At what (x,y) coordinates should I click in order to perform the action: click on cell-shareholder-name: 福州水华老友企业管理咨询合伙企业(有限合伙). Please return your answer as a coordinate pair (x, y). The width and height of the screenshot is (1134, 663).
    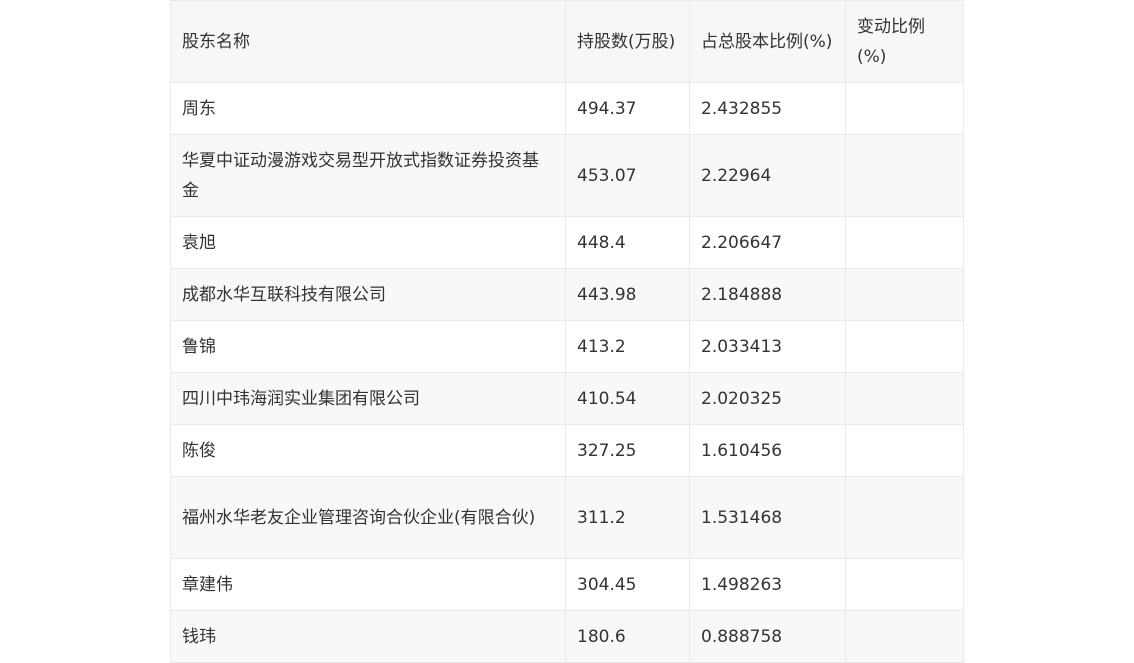
    Looking at the image, I should click on (368, 517).